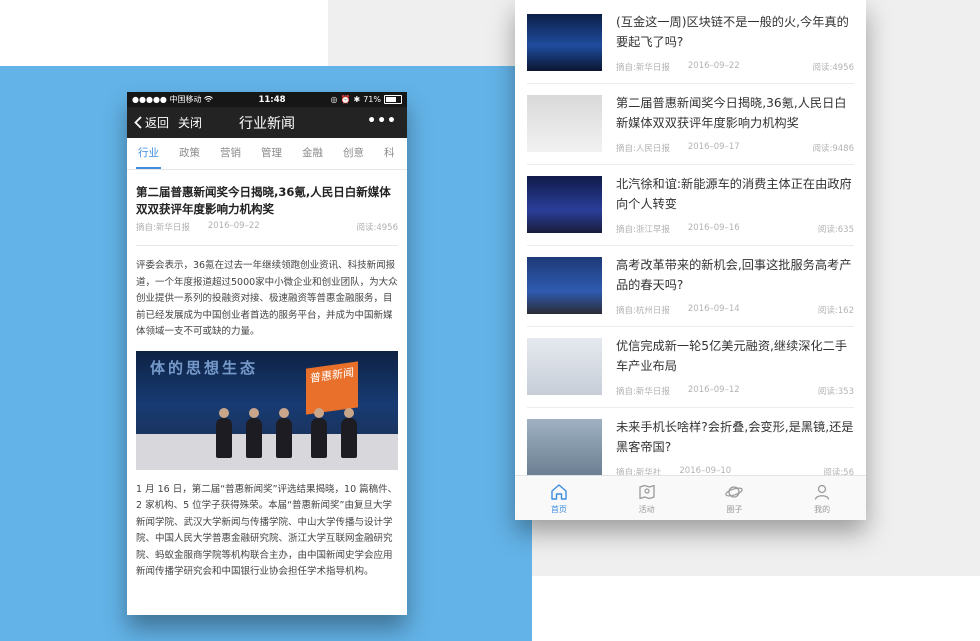 The height and width of the screenshot is (641, 980). I want to click on tab-home: 首页, so click(559, 498).